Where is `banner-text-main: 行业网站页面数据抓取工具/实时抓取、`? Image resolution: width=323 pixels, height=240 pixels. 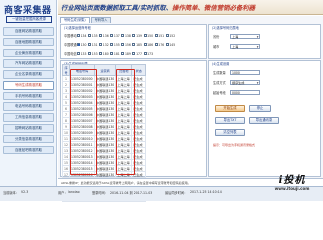
banner-text-main: 行业网站页面数据抓取工具/实时抓取、 is located at coordinates (116, 8).